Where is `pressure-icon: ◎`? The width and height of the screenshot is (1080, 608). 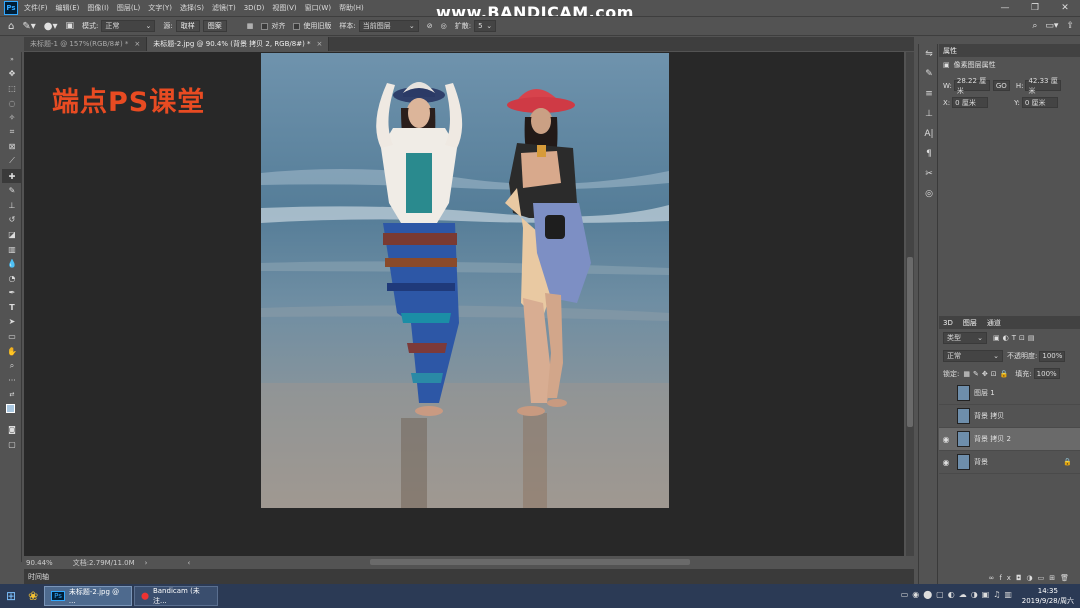
pressure-icon: ◎ is located at coordinates (444, 26).